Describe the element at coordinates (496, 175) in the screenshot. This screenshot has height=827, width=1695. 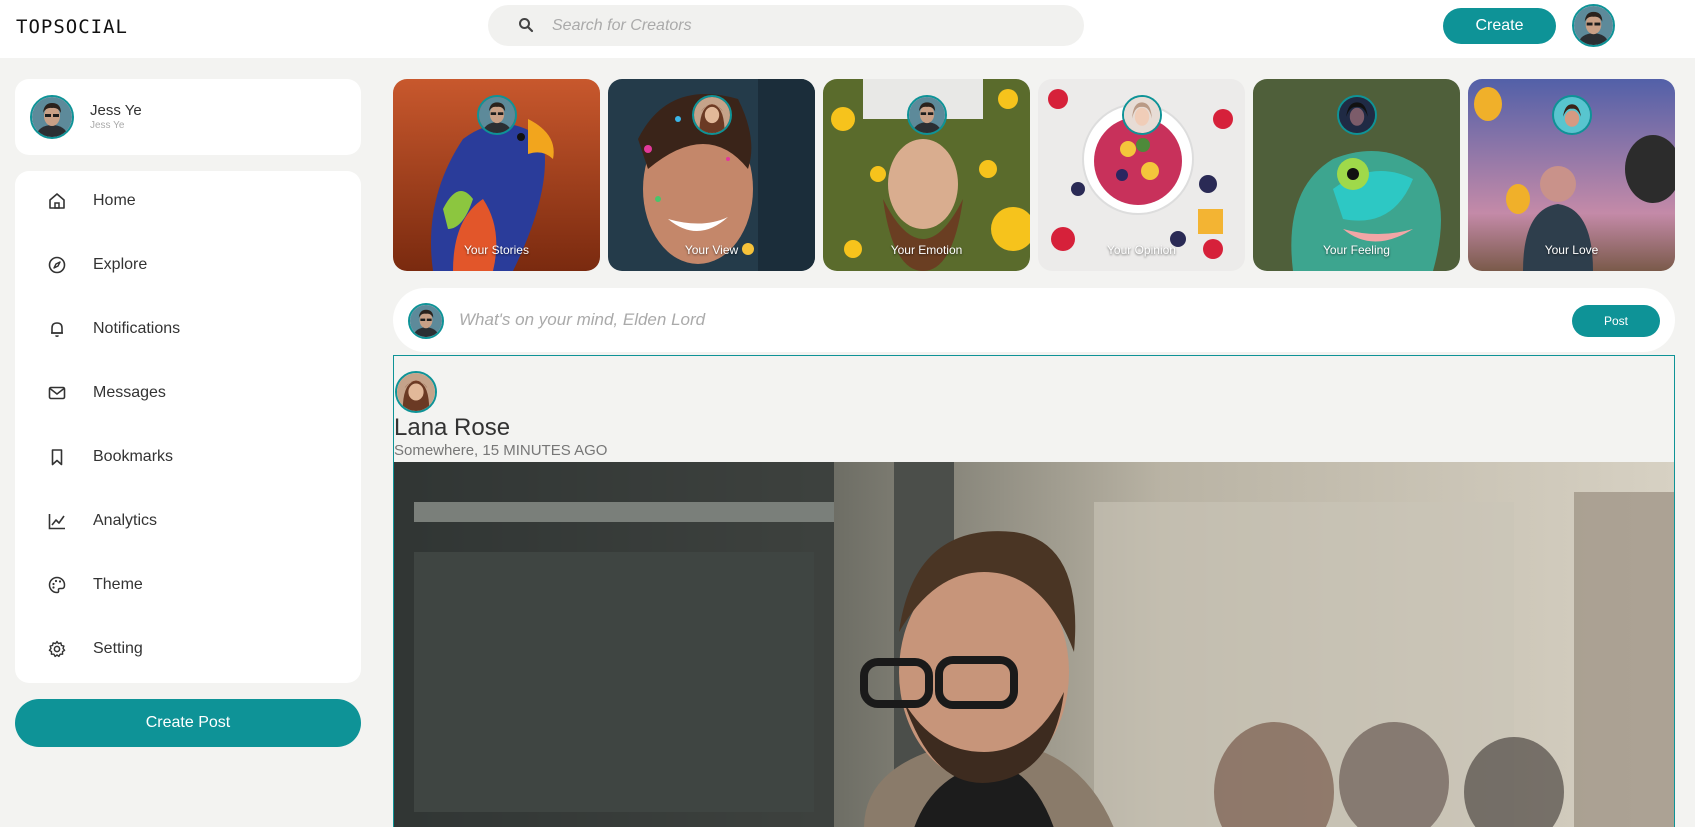
I see `story-card: Your Stories` at that location.